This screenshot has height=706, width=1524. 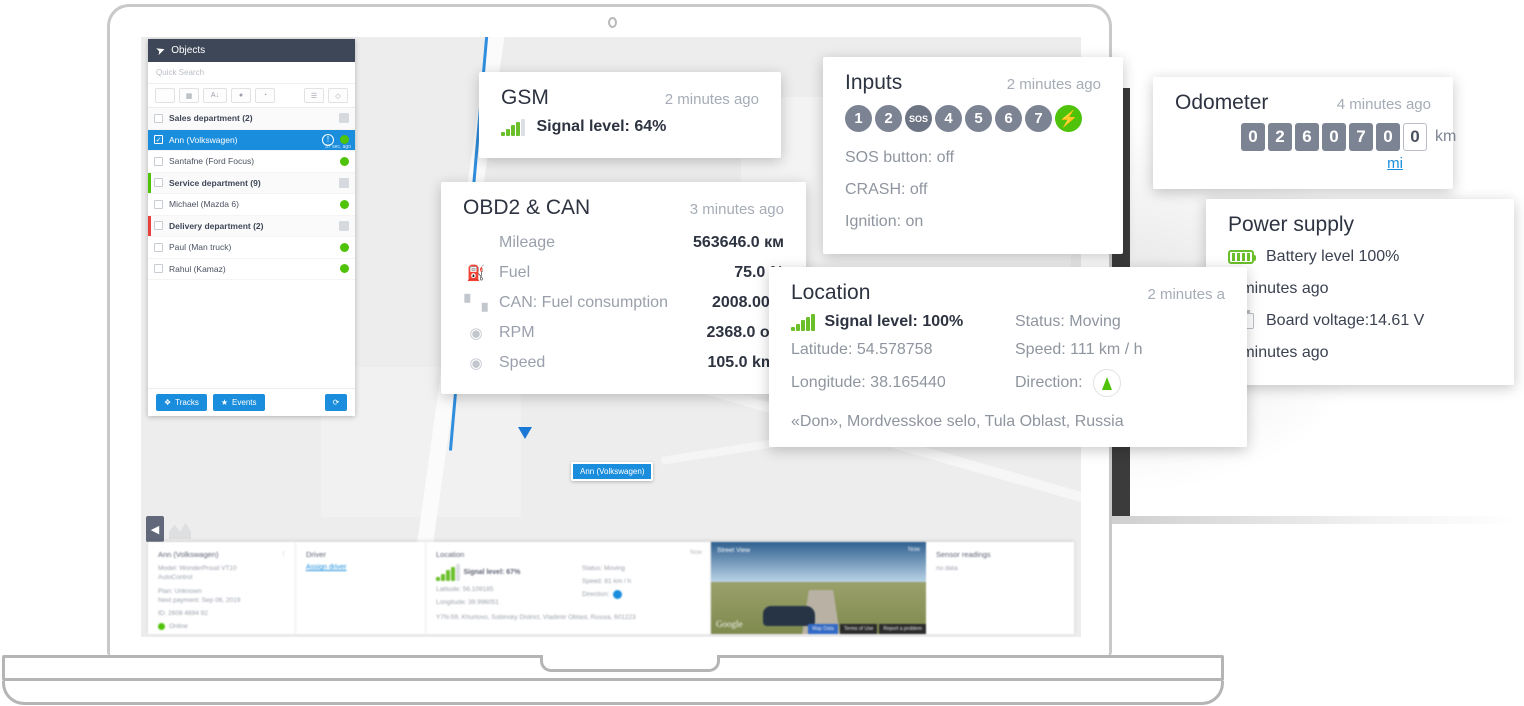 What do you see at coordinates (1038, 118) in the screenshot?
I see `input-badge-7: 7` at bounding box center [1038, 118].